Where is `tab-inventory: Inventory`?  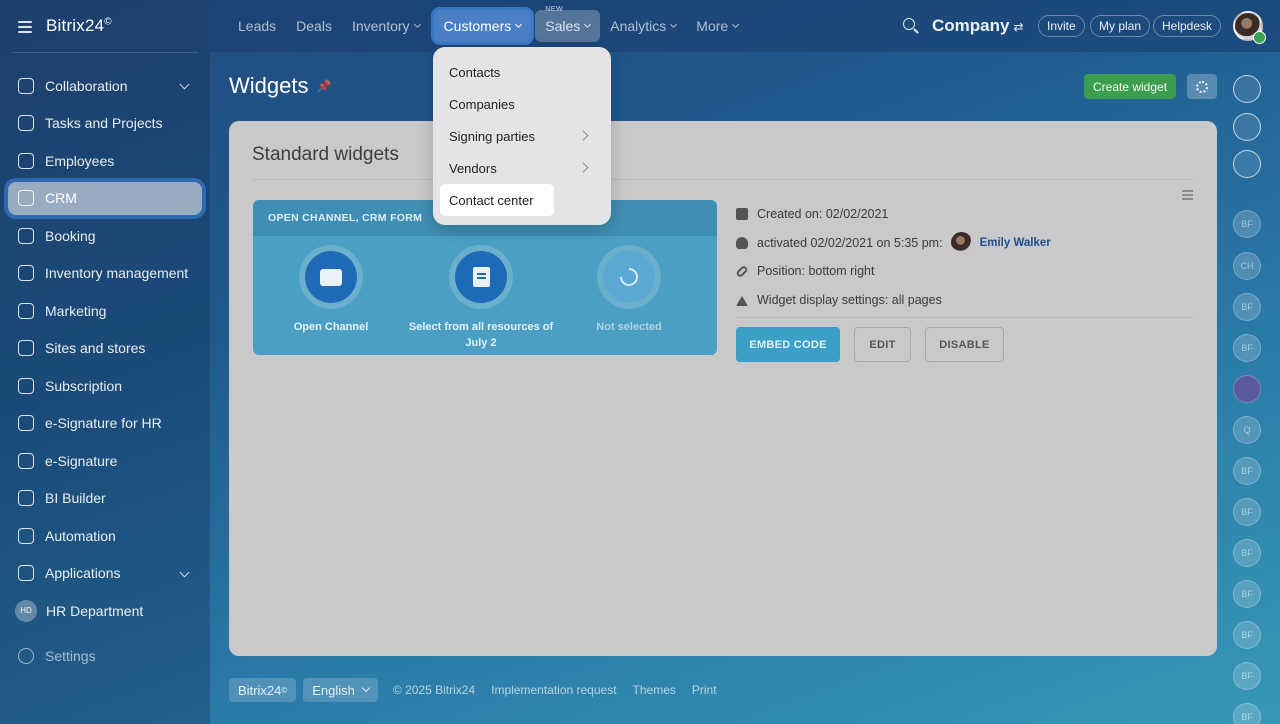
tab-inventory: Inventory is located at coordinates (386, 26).